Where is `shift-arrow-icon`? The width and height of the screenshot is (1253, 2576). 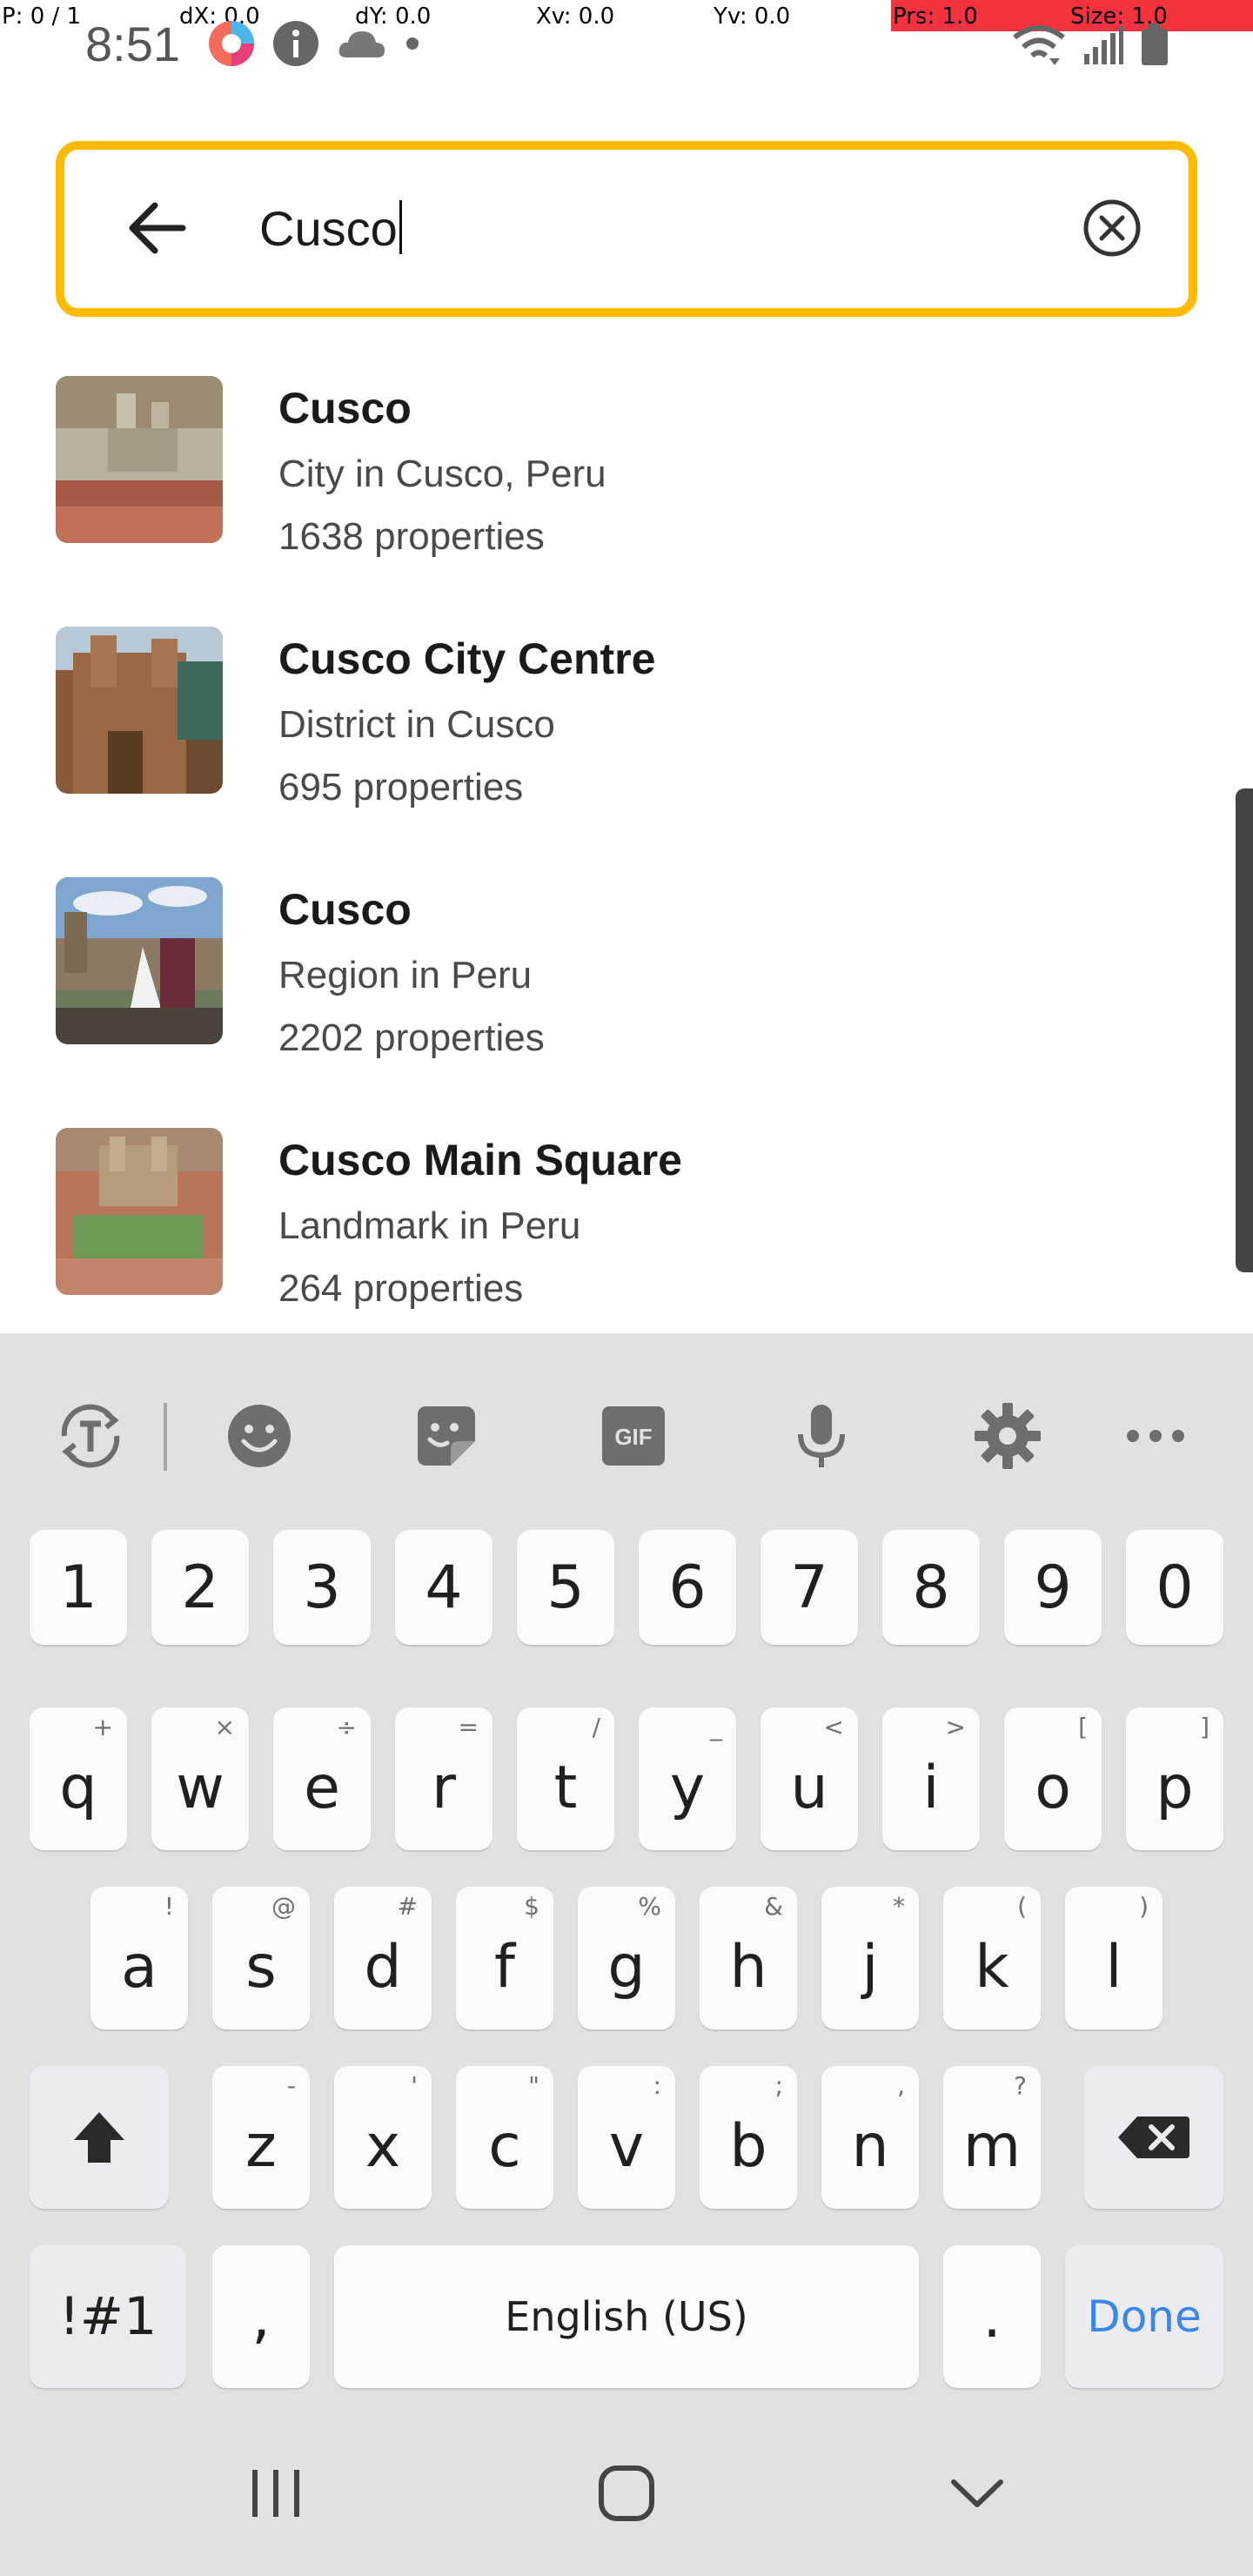
shift-arrow-icon is located at coordinates (99, 2137).